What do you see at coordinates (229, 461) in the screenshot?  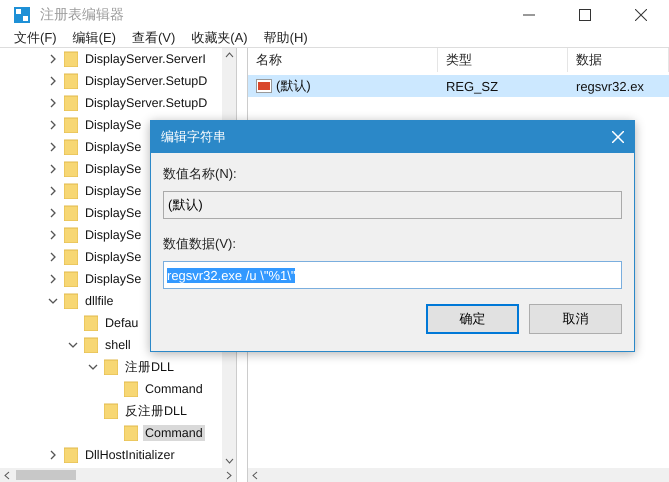 I see `scroll-down-icon` at bounding box center [229, 461].